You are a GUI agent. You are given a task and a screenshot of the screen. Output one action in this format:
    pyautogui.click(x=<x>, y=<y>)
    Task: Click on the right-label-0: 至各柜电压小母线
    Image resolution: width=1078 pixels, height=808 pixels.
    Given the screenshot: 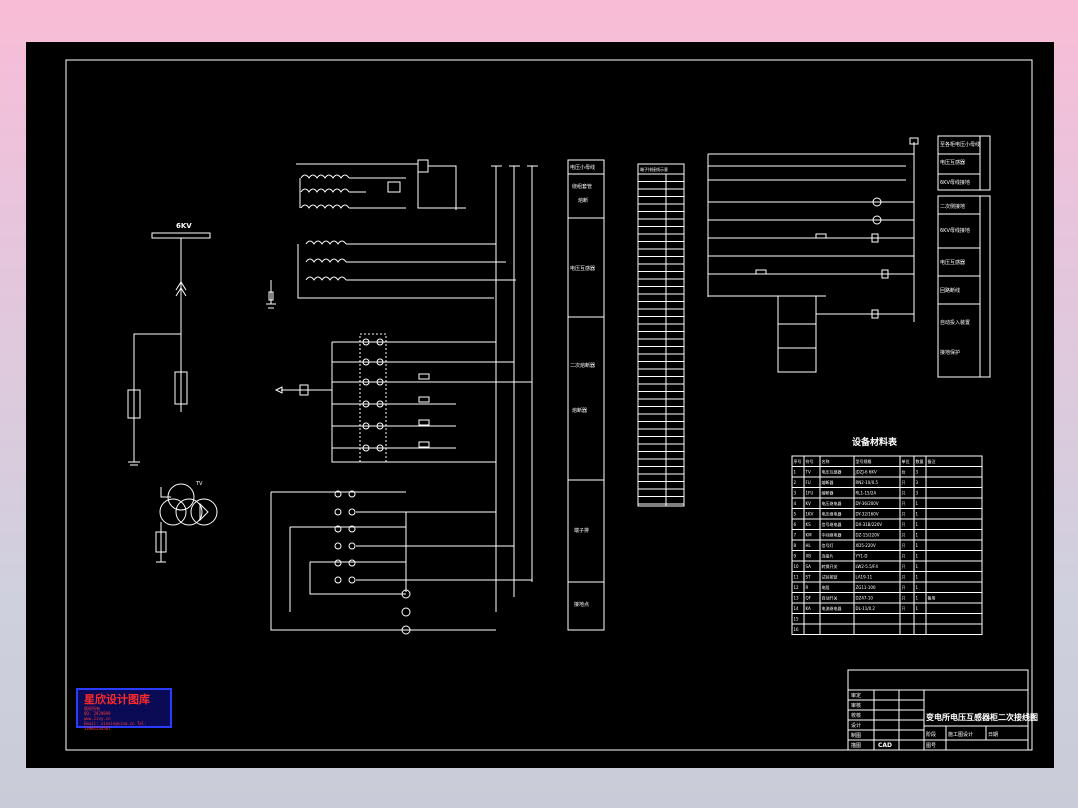 What is the action you would take?
    pyautogui.click(x=960, y=144)
    